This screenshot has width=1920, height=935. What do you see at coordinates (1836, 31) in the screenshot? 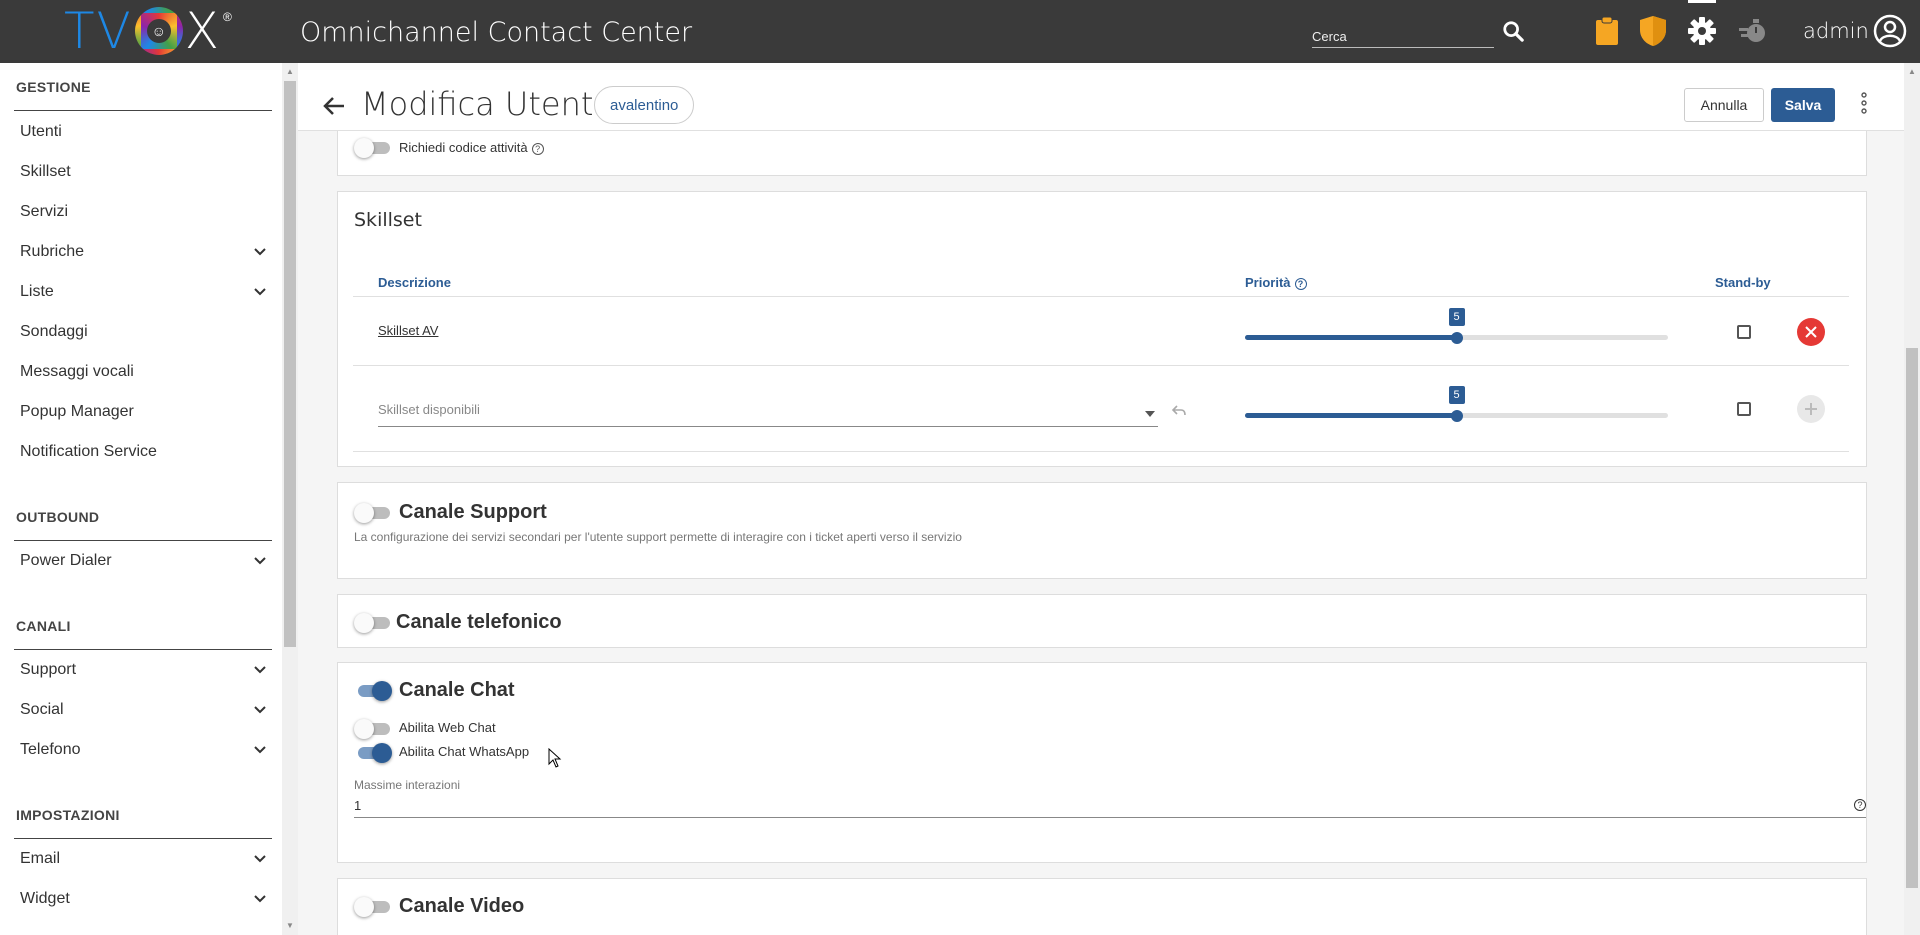
I see `user-name: admin` at bounding box center [1836, 31].